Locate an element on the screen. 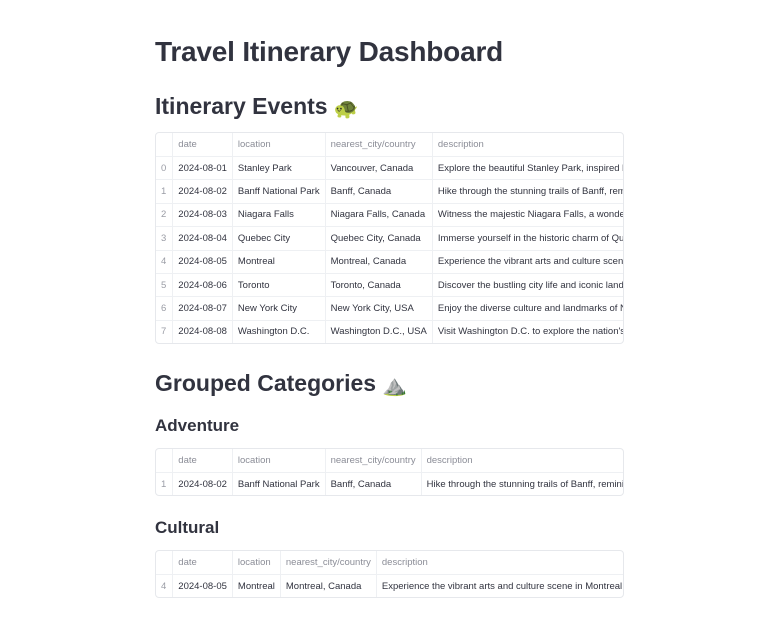 Image resolution: width=768 pixels, height=617 pixels. row-index-cell: 3 is located at coordinates (165, 238).